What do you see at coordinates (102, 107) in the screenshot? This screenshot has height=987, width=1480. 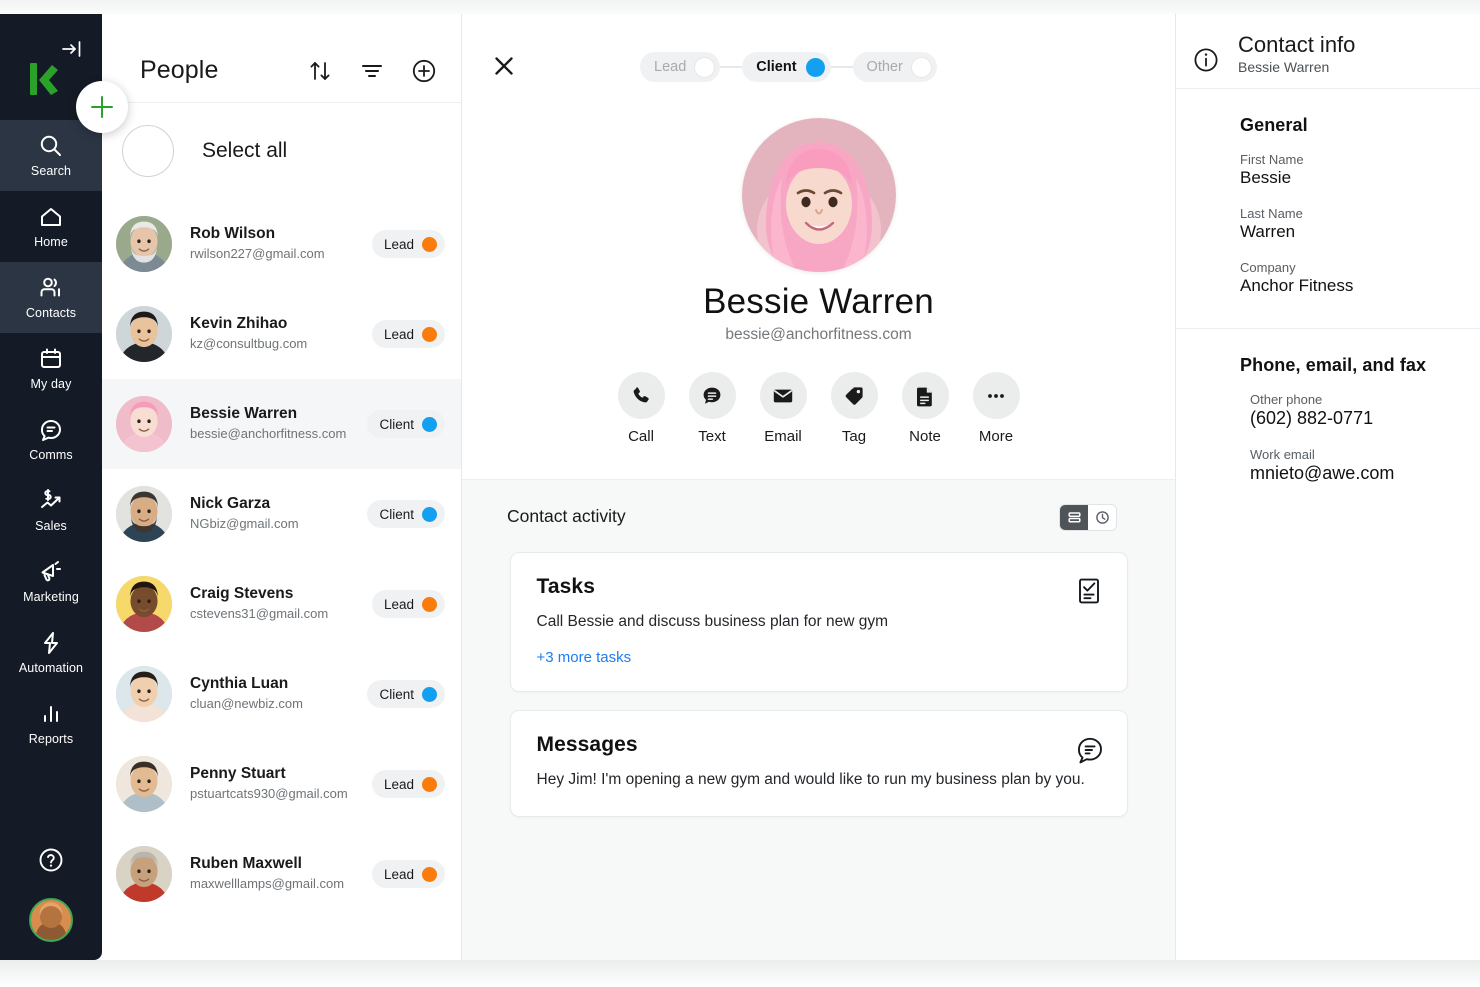 I see `add-new-button` at bounding box center [102, 107].